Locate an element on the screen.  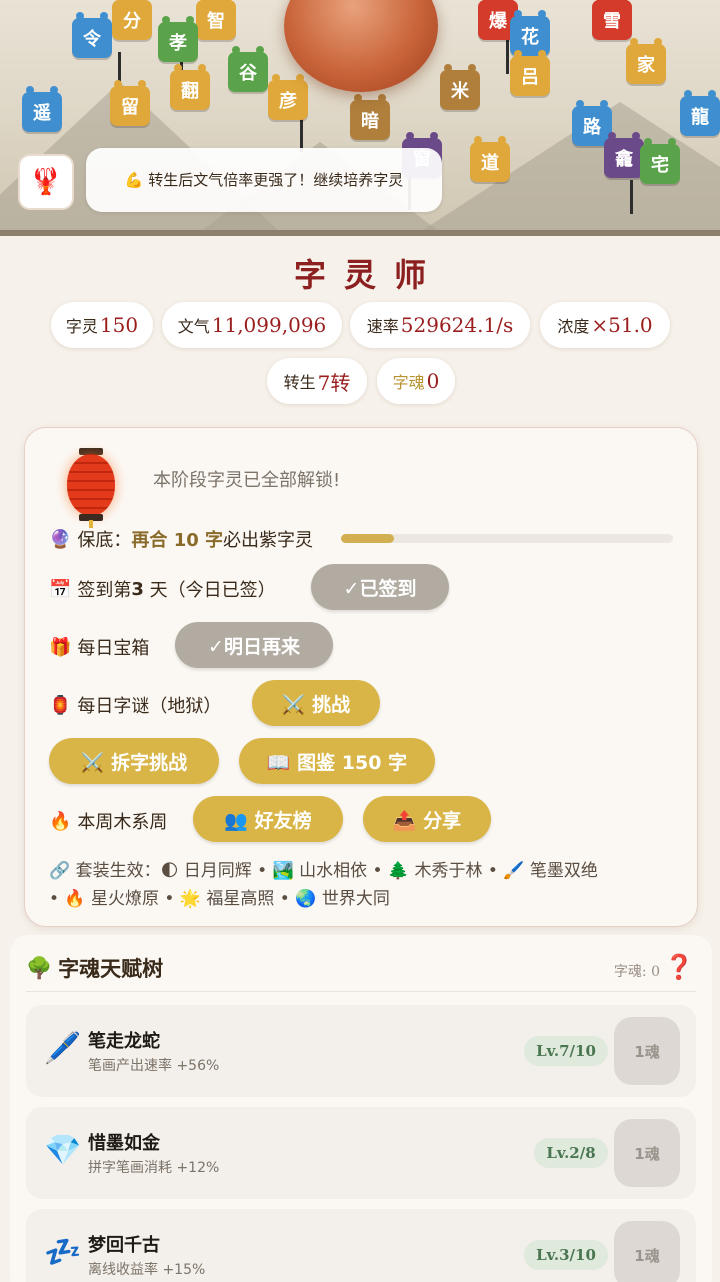
stat-label: 文气 is located at coordinates (193, 326).